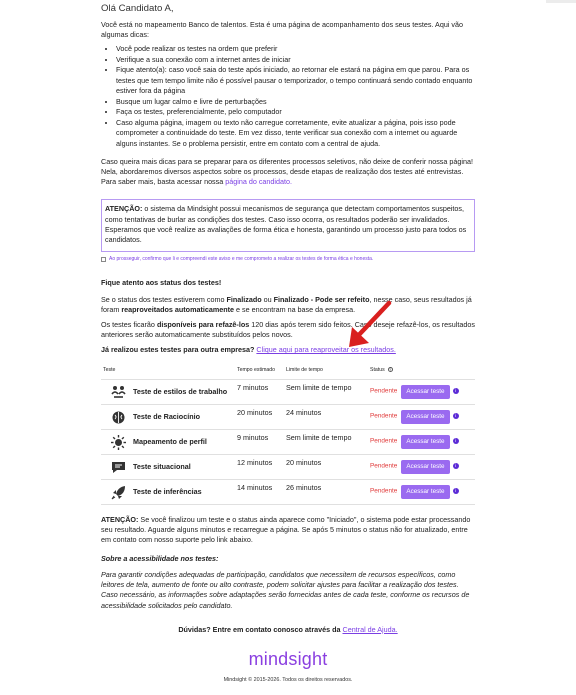 Image resolution: width=576 pixels, height=695 pixels. Describe the element at coordinates (118, 417) in the screenshot. I see `brain-icon` at that location.